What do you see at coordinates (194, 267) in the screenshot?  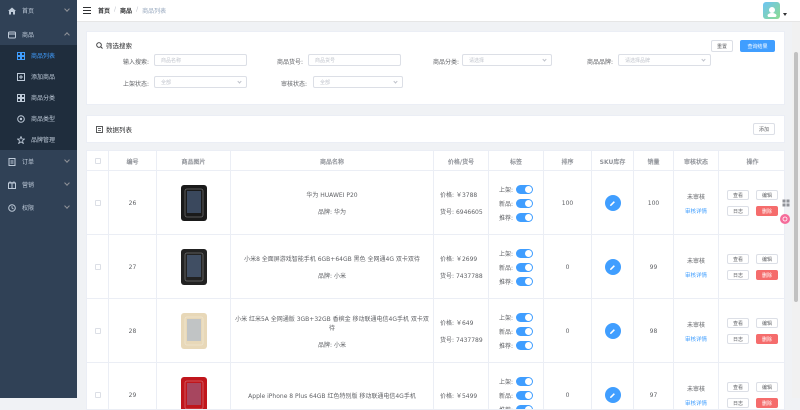 I see `product-image` at bounding box center [194, 267].